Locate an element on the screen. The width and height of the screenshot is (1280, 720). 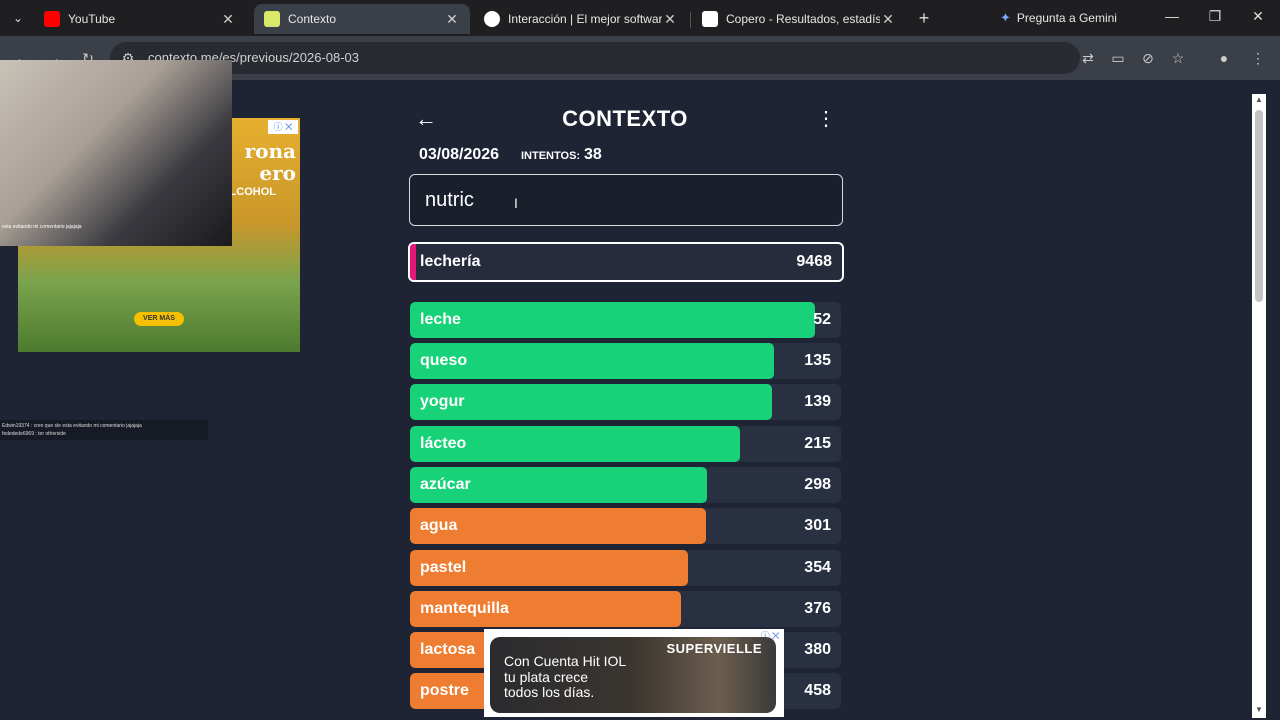
gemini-icon: ✦ is located at coordinates (1005, 17).